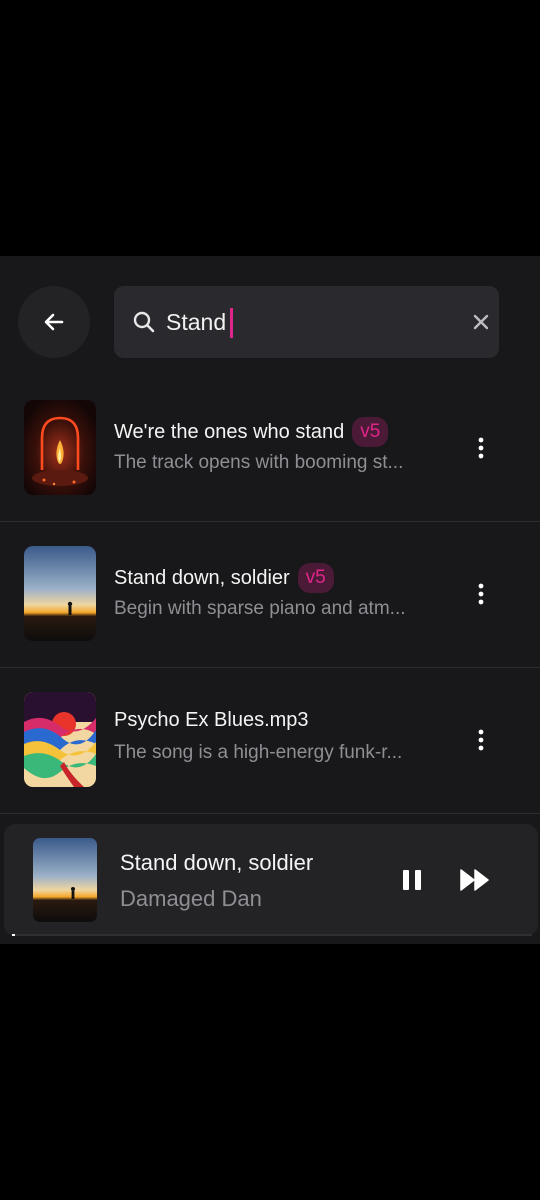  I want to click on clear-search-button, so click(480, 322).